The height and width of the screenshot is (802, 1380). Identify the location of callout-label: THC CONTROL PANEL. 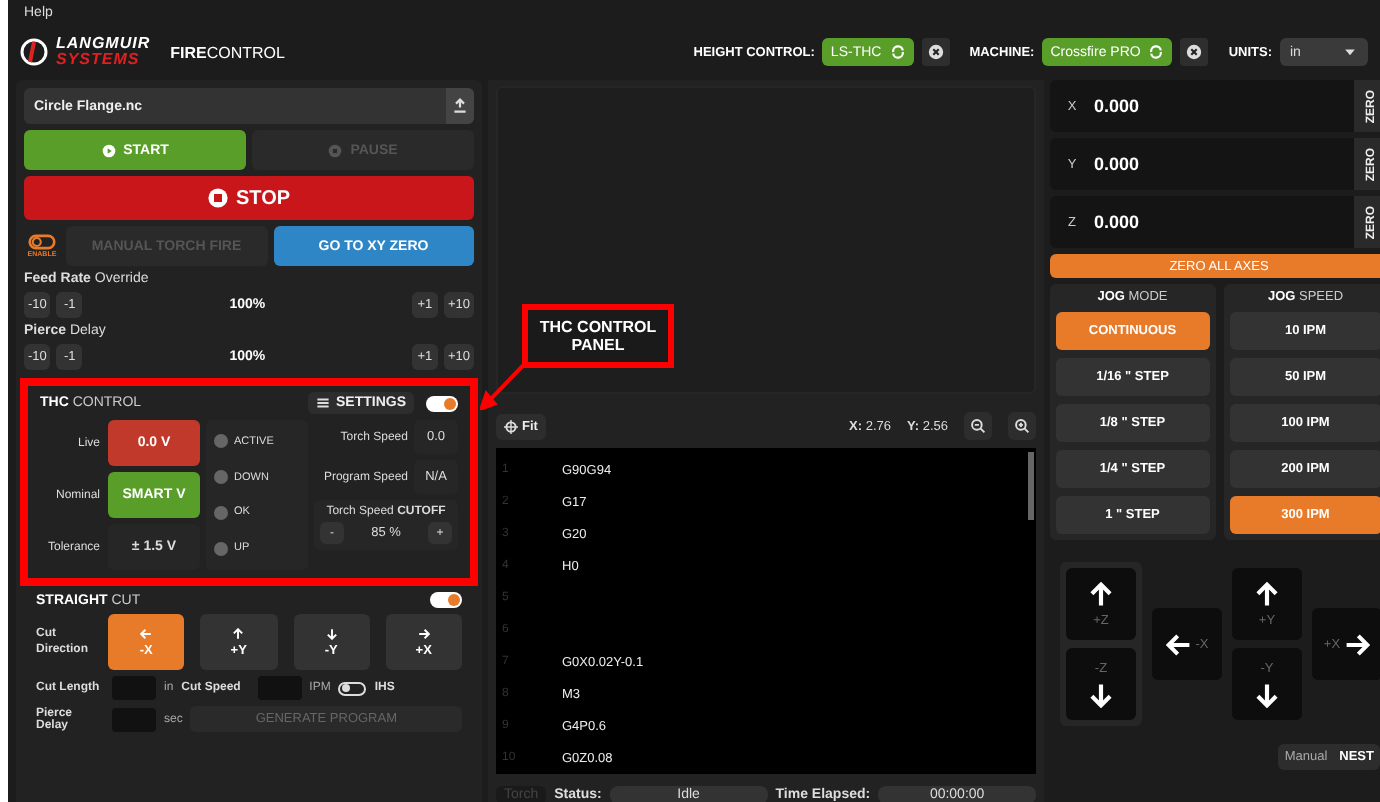
(598, 336).